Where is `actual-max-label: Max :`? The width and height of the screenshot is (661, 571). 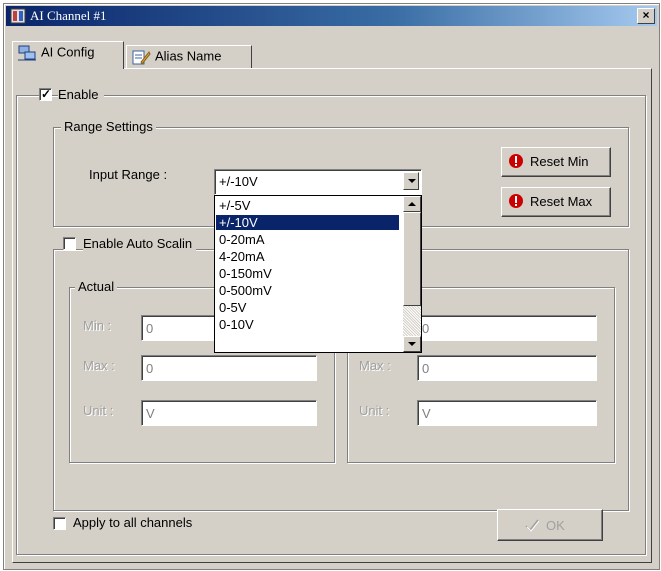 actual-max-label: Max : is located at coordinates (99, 365).